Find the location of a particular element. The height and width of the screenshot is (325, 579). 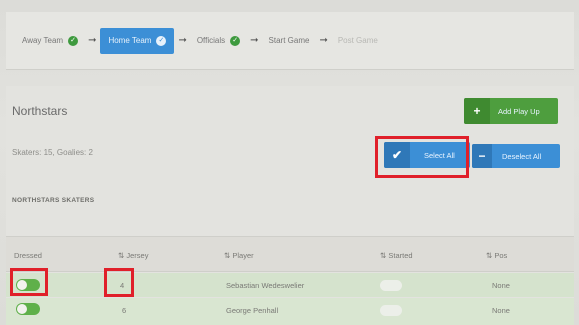

checkmark-icon: ✔ is located at coordinates (397, 155).